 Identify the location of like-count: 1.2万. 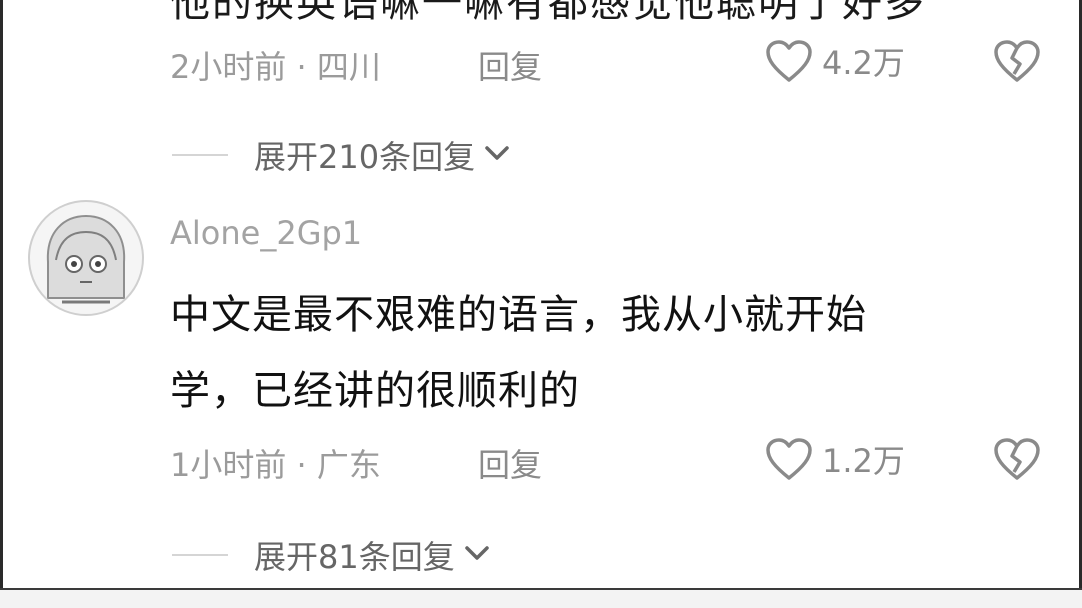
(863, 461).